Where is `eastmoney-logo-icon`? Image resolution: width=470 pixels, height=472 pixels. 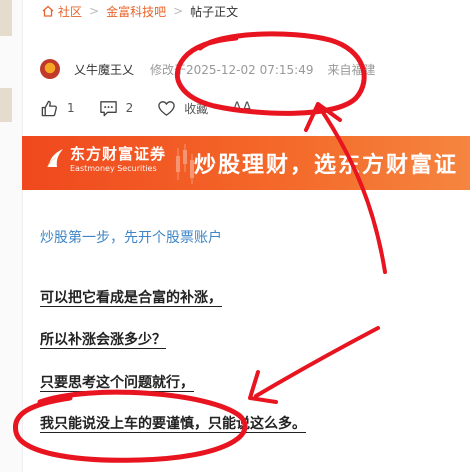
eastmoney-logo-icon is located at coordinates (55, 158).